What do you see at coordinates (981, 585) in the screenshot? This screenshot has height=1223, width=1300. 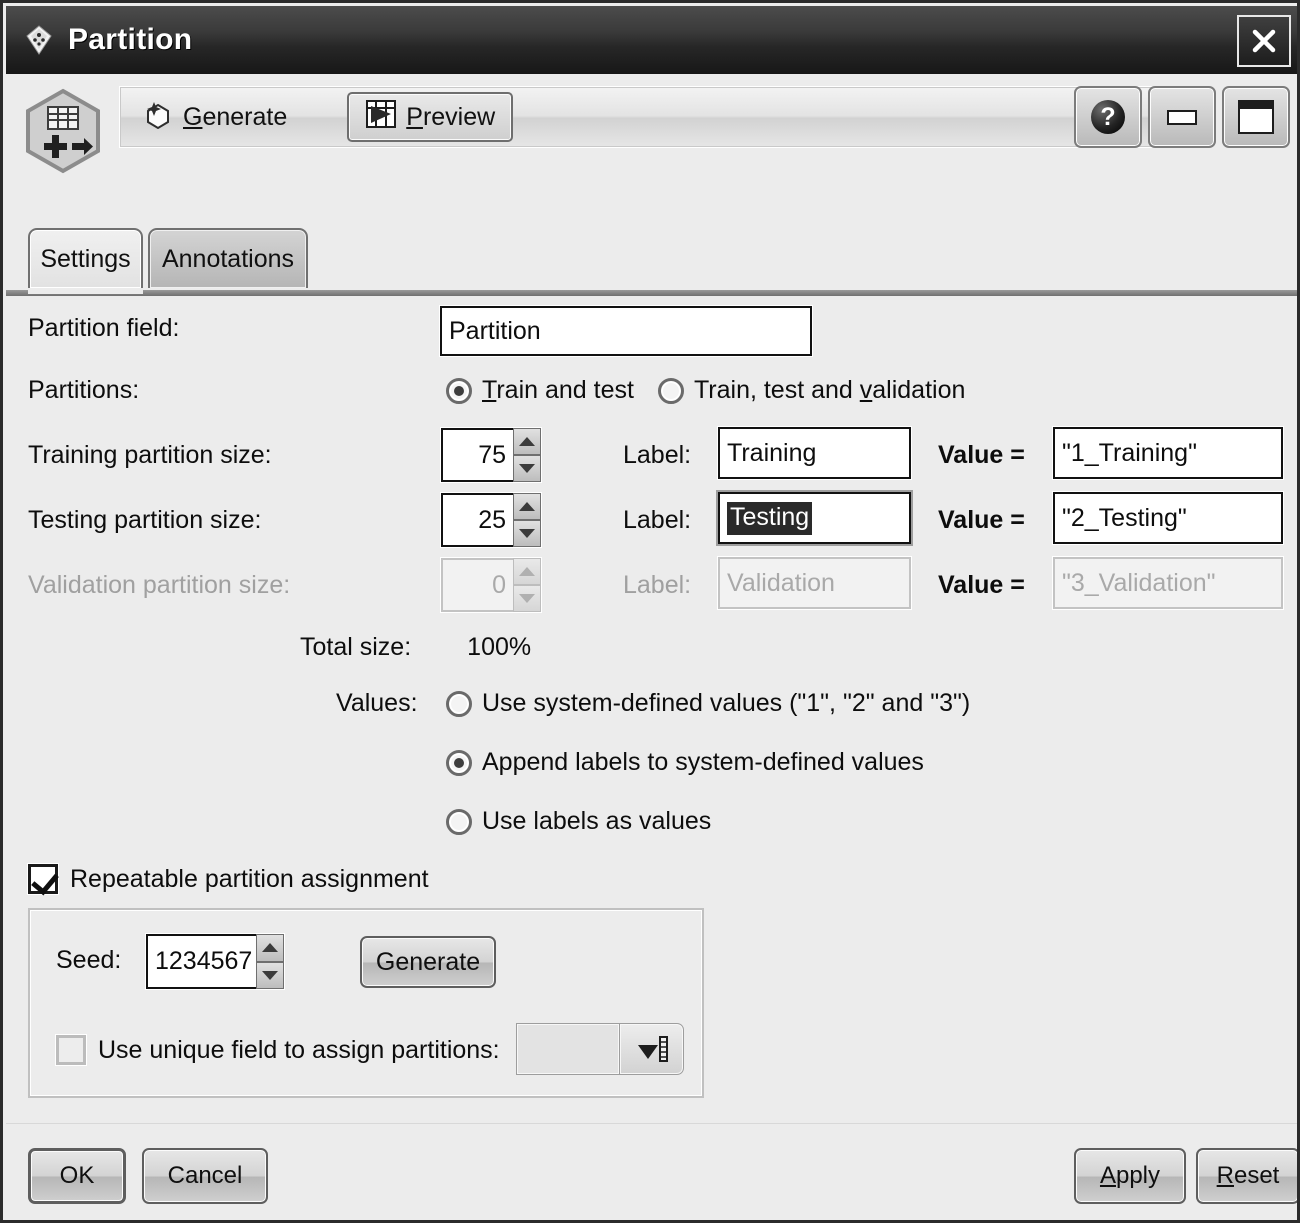 I see `validation-value-caption: Value =` at bounding box center [981, 585].